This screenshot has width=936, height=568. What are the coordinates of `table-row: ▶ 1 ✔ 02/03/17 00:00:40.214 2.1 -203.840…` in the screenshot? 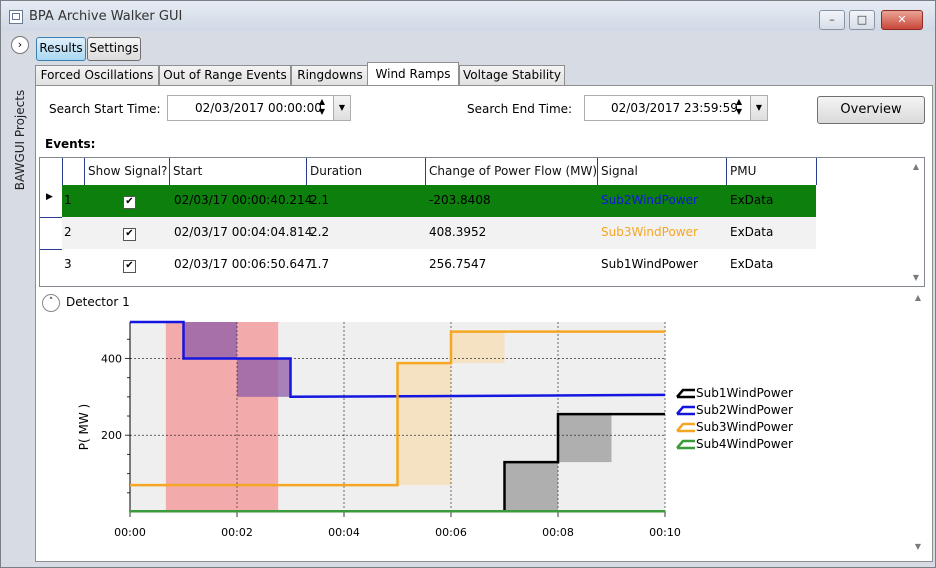 It's located at (428, 201).